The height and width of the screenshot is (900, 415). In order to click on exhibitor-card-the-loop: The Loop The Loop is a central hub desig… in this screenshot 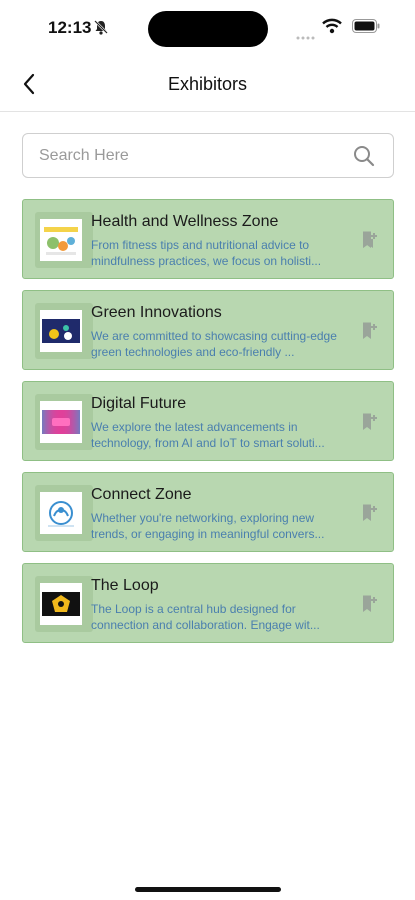, I will do `click(208, 603)`.